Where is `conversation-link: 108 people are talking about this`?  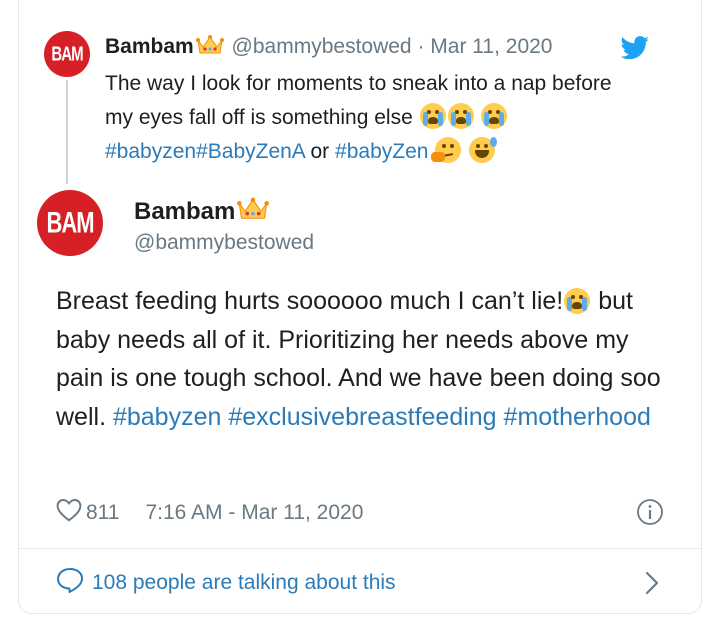 conversation-link: 108 people are talking about this is located at coordinates (226, 583).